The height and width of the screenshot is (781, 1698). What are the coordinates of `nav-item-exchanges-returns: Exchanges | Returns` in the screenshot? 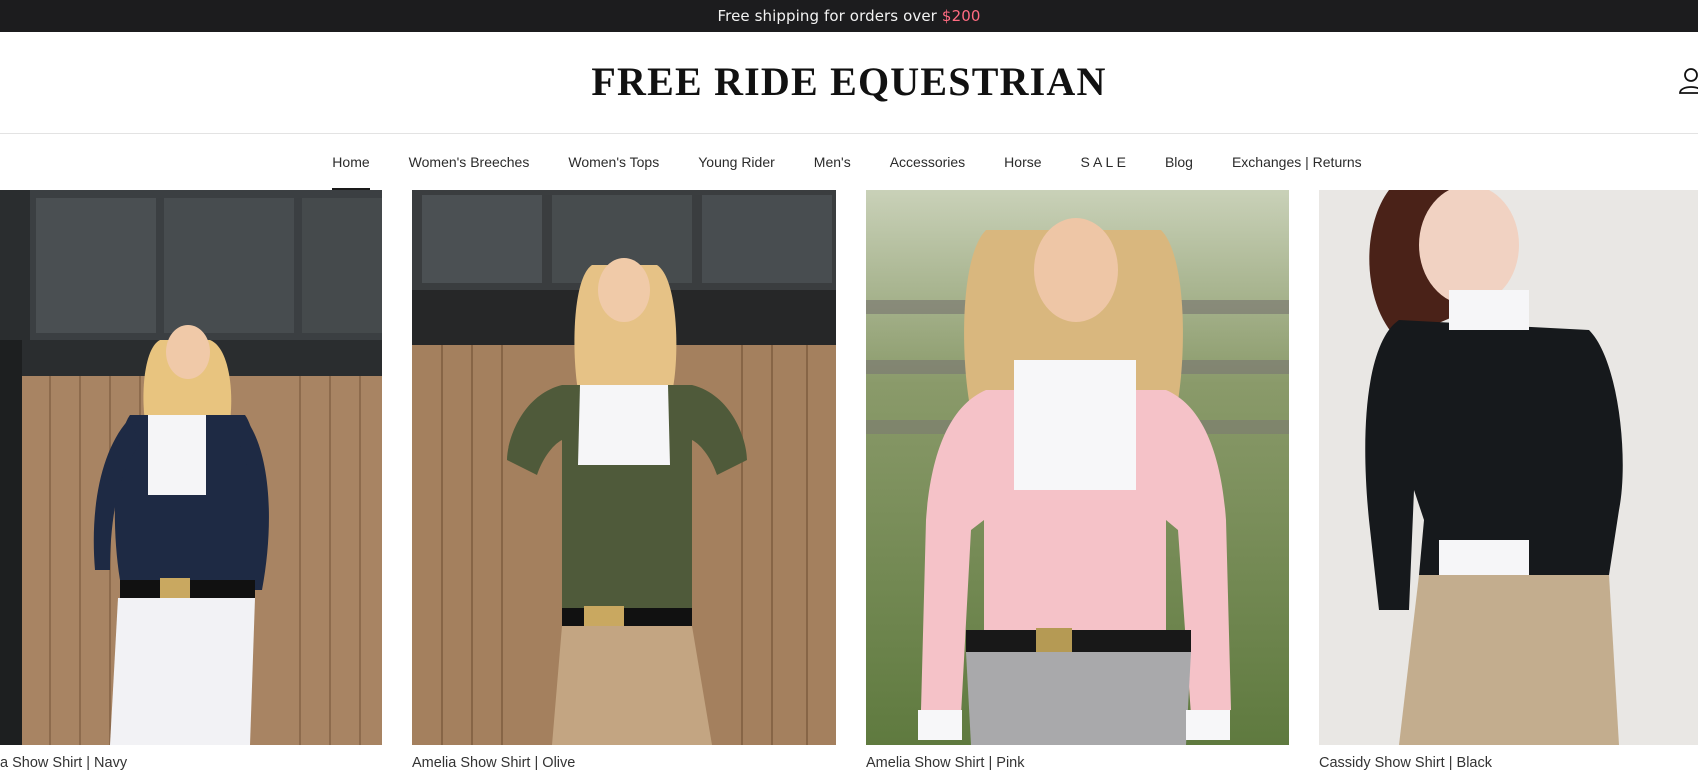 It's located at (1296, 162).